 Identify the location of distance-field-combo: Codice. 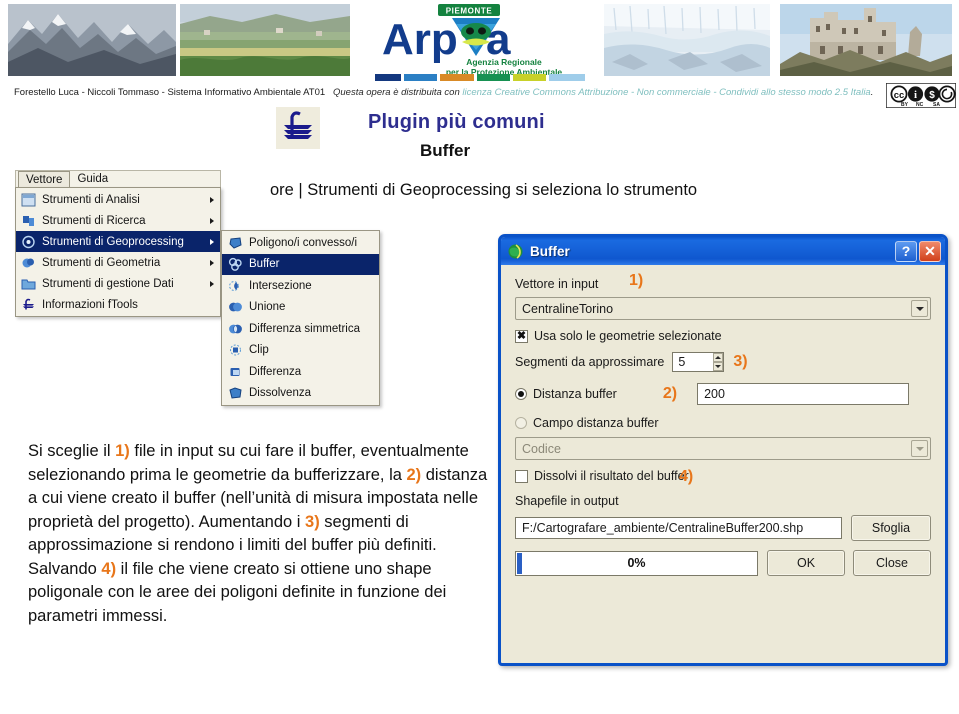
(723, 448).